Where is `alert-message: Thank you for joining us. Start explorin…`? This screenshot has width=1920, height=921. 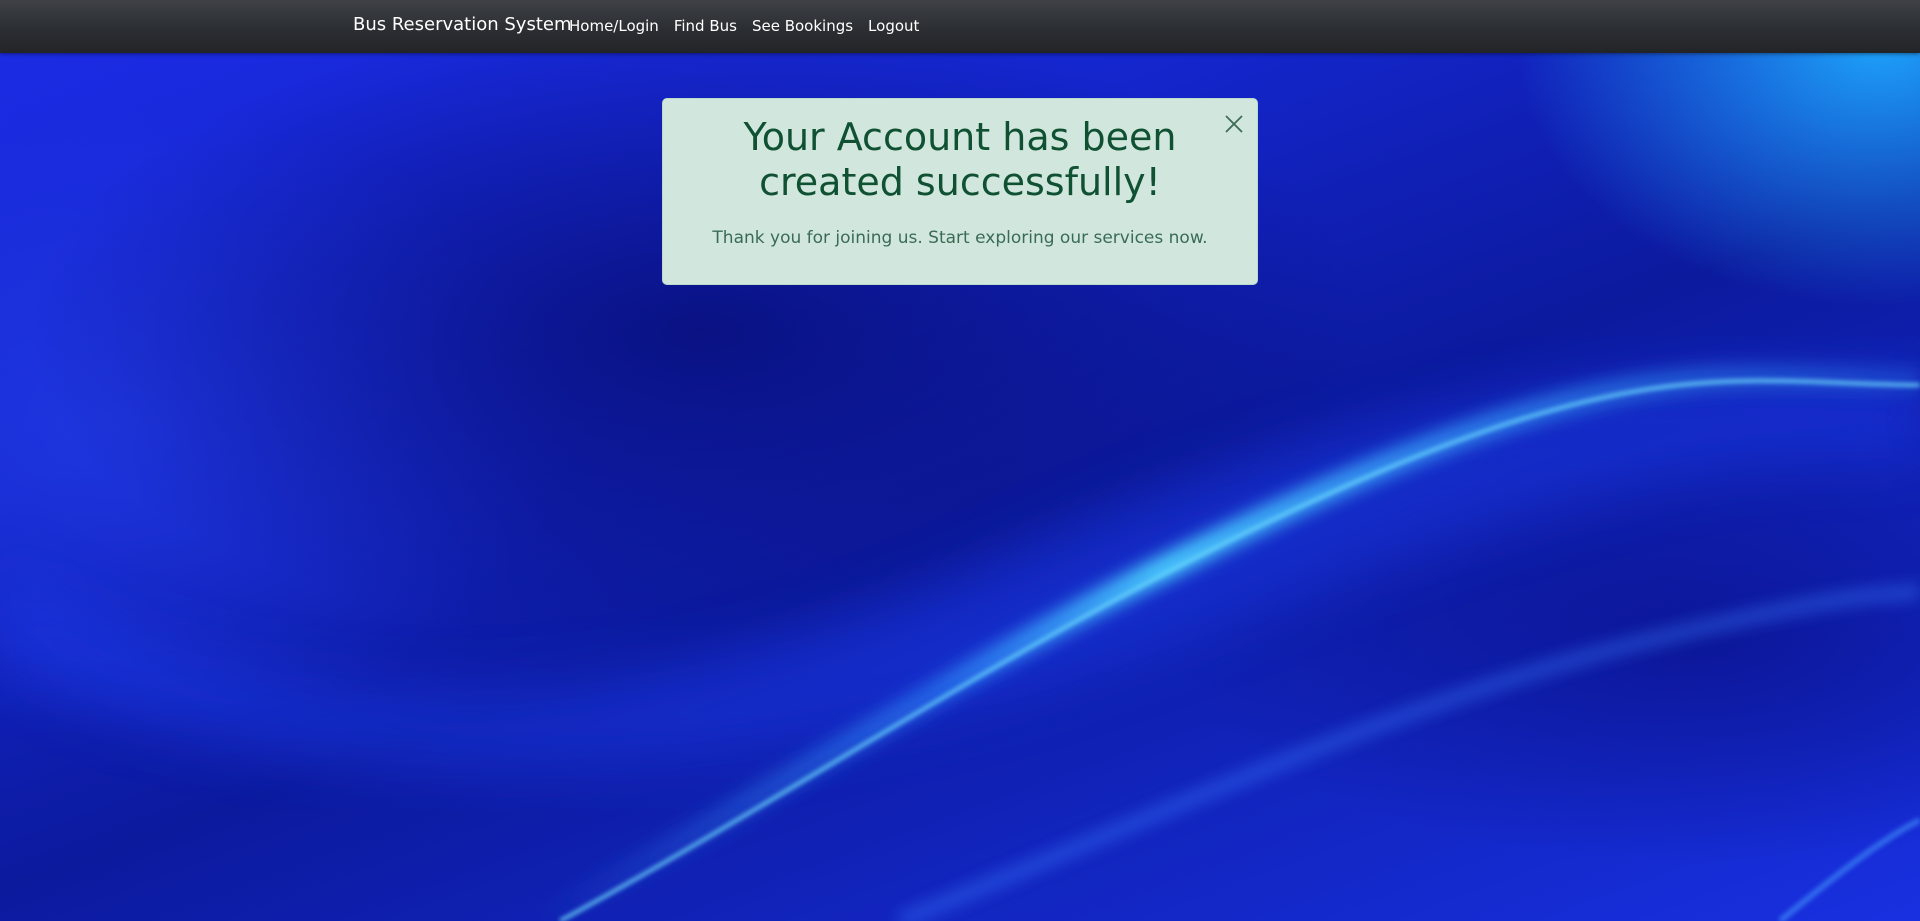 alert-message: Thank you for joining us. Start explorin… is located at coordinates (960, 238).